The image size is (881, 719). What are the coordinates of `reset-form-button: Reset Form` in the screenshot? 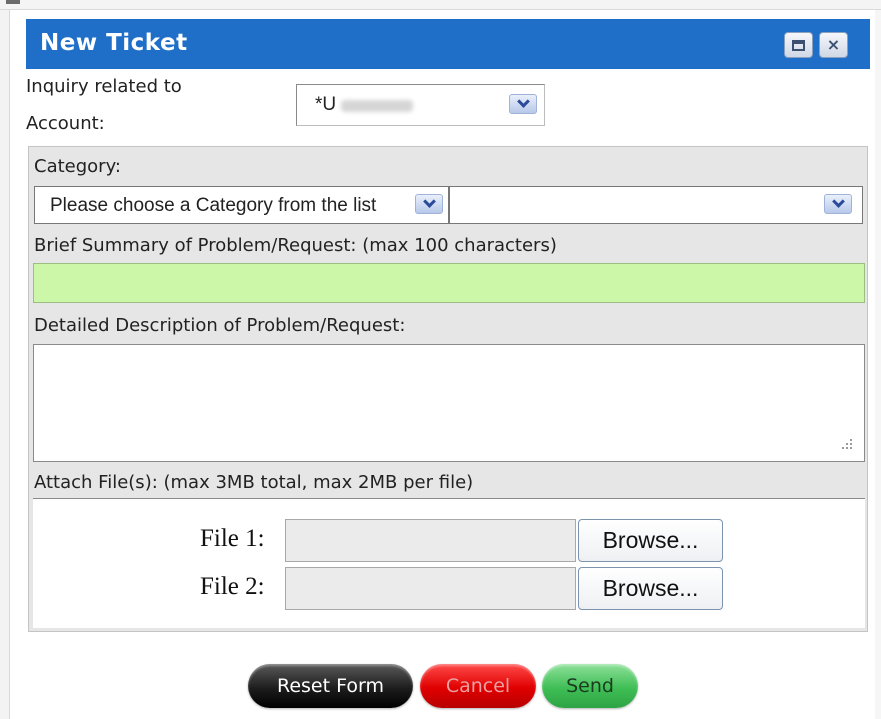 It's located at (330, 686).